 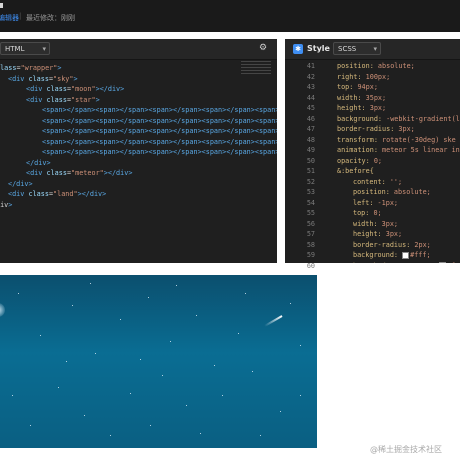 What do you see at coordinates (398, 150) in the screenshot?
I see `code-line: animation: meteor 5s linear in` at bounding box center [398, 150].